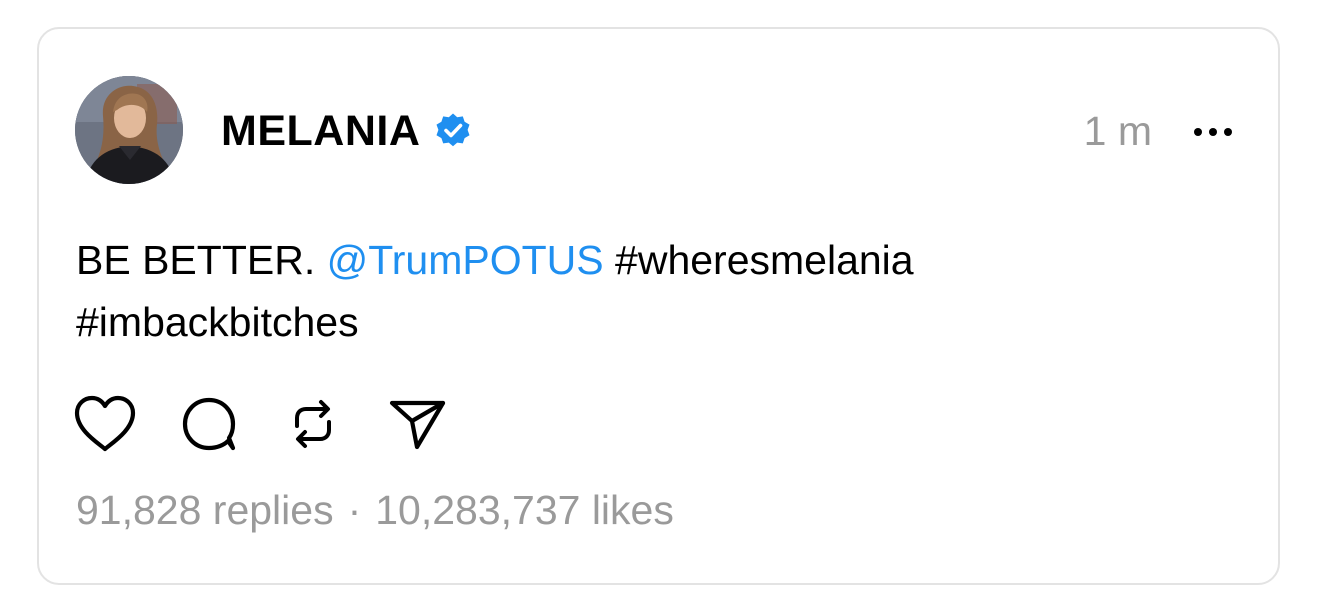  I want to click on post-timestamp: 1 m, so click(1117, 131).